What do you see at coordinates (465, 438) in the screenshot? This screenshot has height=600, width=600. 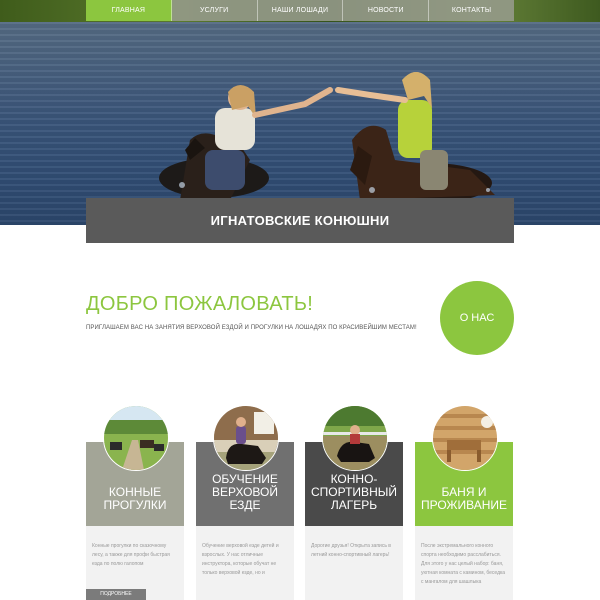 I see `service-photo-sauna` at bounding box center [465, 438].